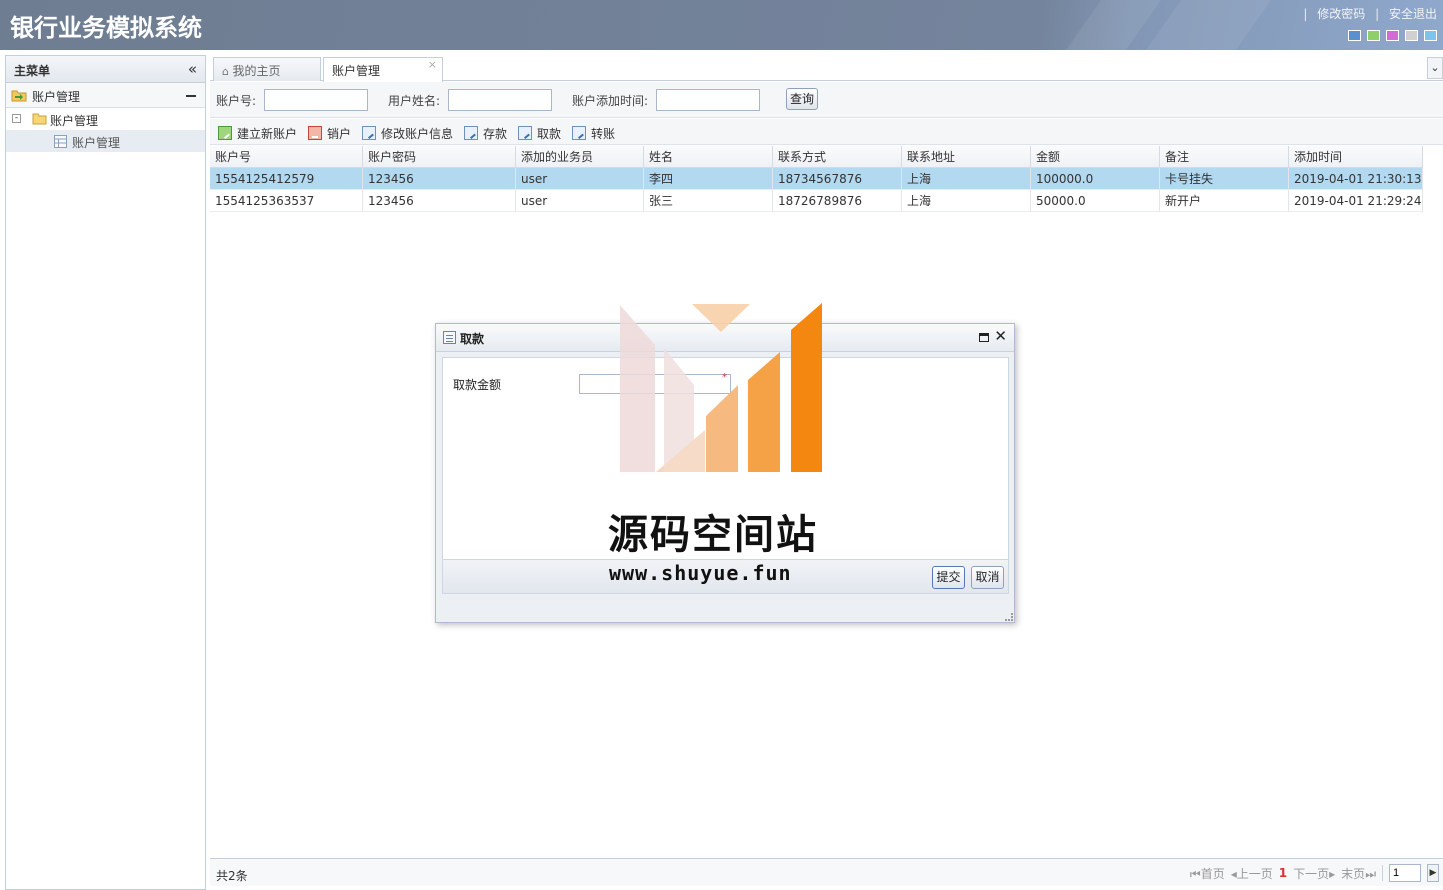 The height and width of the screenshot is (890, 1443). What do you see at coordinates (495, 133) in the screenshot?
I see `deposit-label: 存款` at bounding box center [495, 133].